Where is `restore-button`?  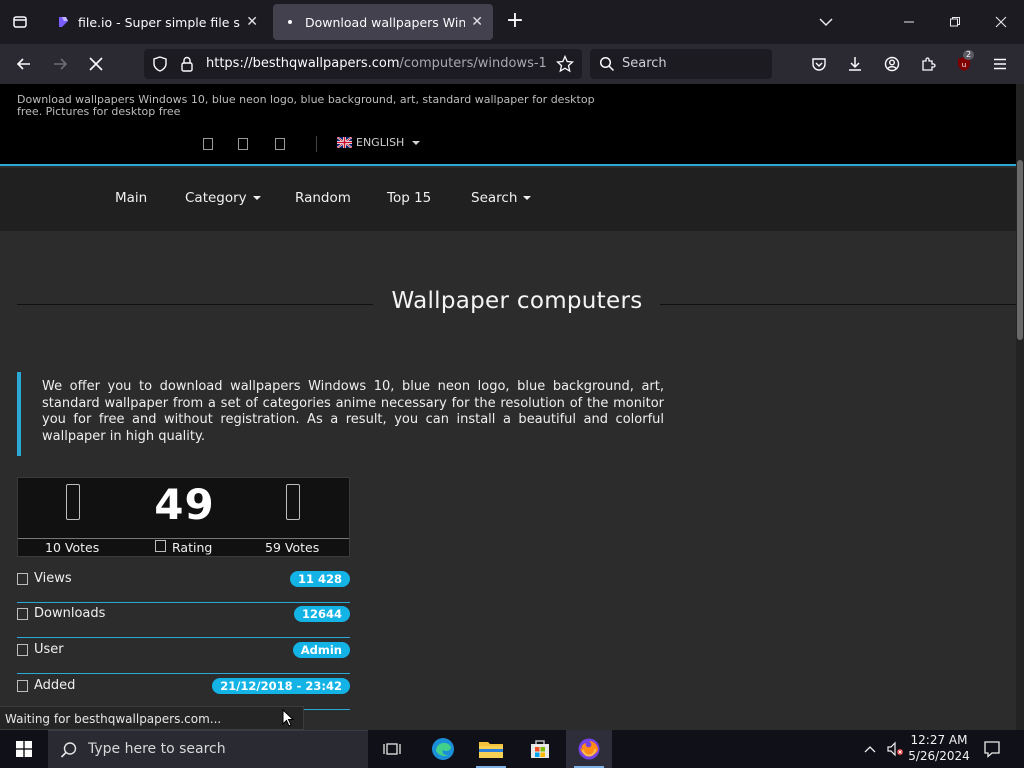 restore-button is located at coordinates (955, 22).